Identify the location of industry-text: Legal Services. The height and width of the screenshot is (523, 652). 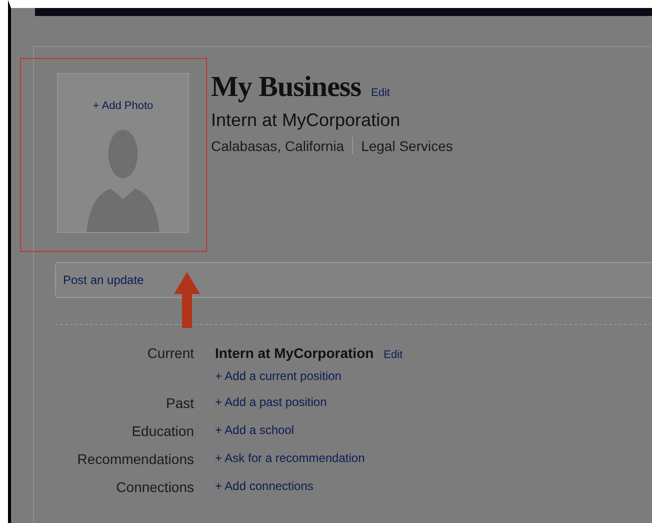
(407, 146).